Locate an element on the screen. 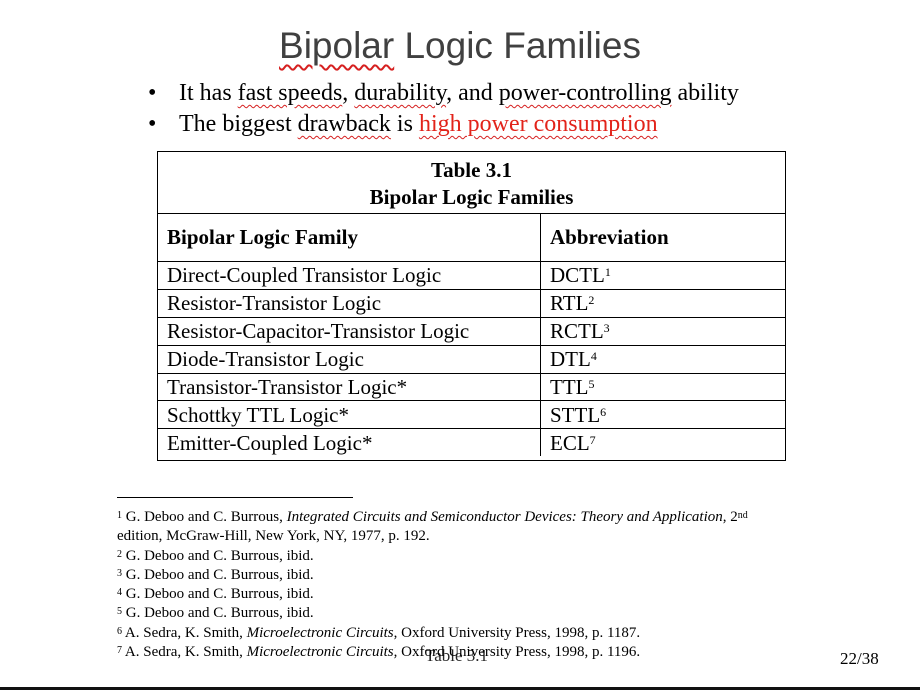  title-rest: Logic Families is located at coordinates (517, 45).